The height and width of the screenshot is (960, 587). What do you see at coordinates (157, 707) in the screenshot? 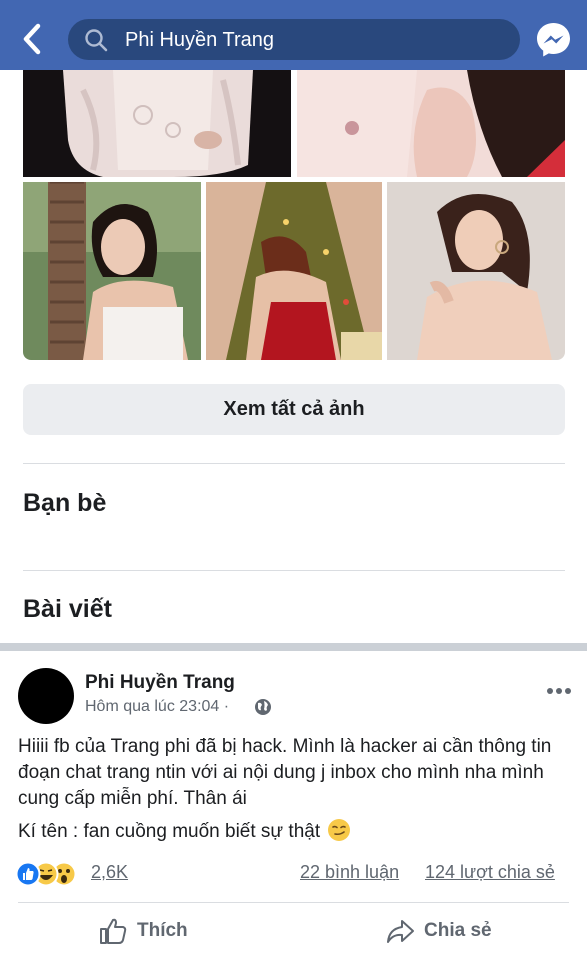
I see `post-timestamp: Hôm qua lúc 23:04 ·` at bounding box center [157, 707].